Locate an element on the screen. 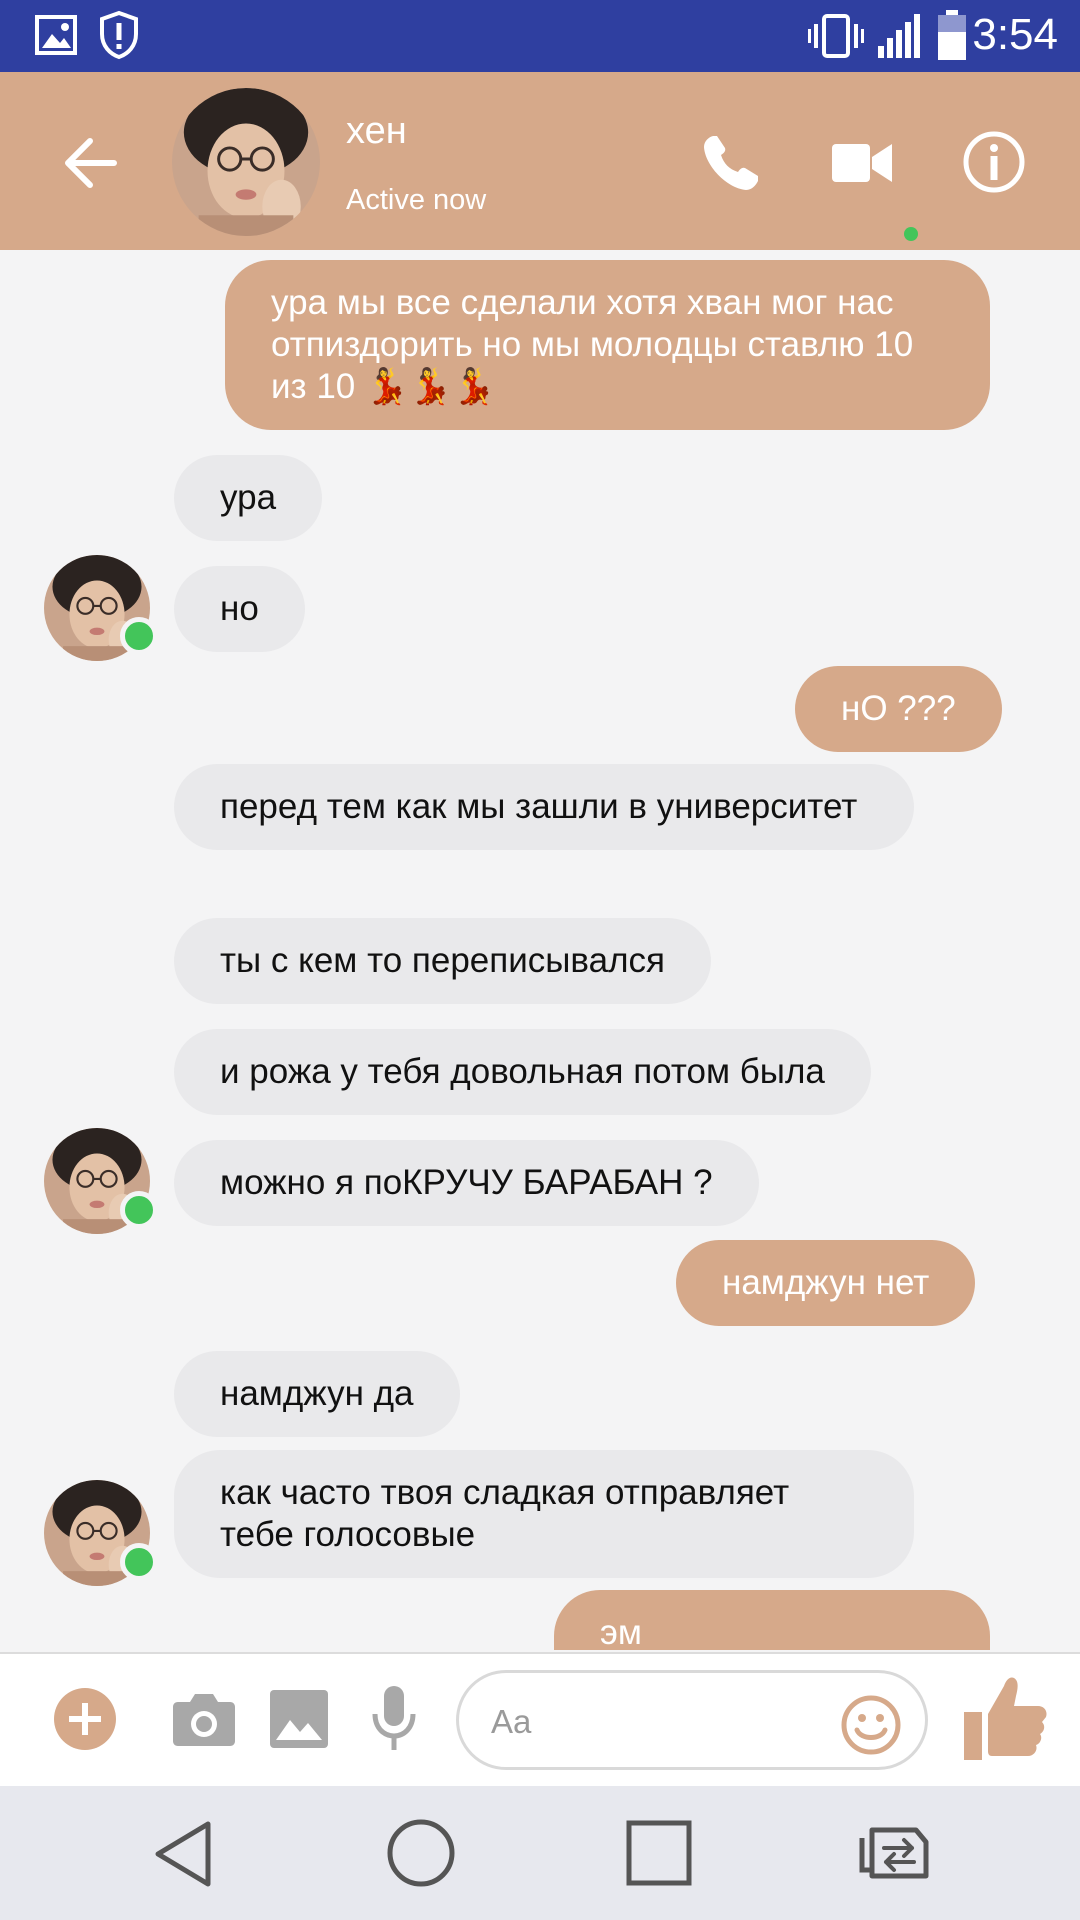 The height and width of the screenshot is (1920, 1080). video-call-icon is located at coordinates (863, 163).